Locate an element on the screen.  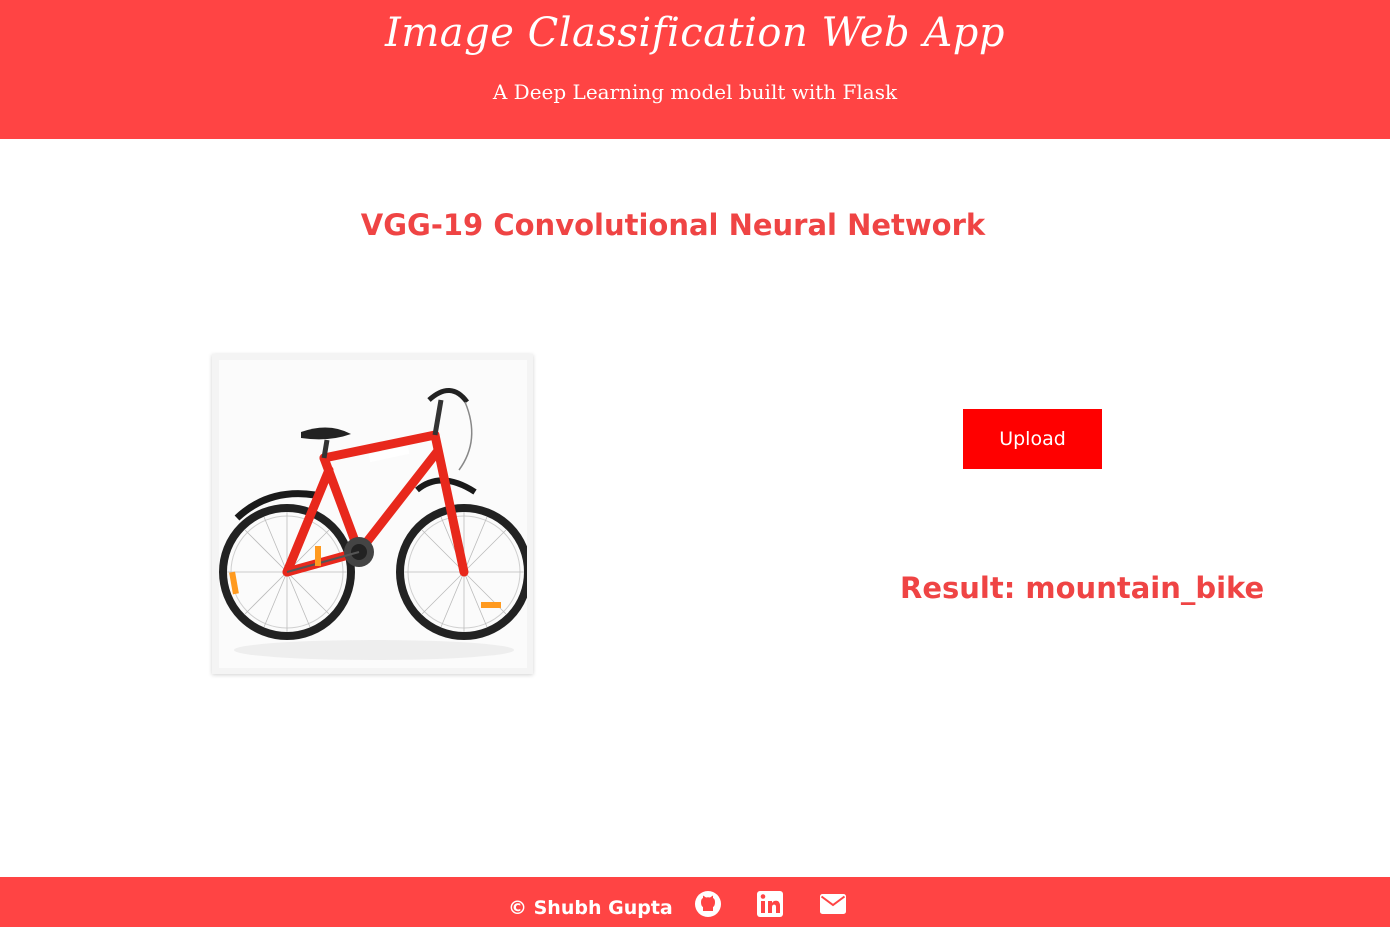
image-preview-card is located at coordinates (372, 514).